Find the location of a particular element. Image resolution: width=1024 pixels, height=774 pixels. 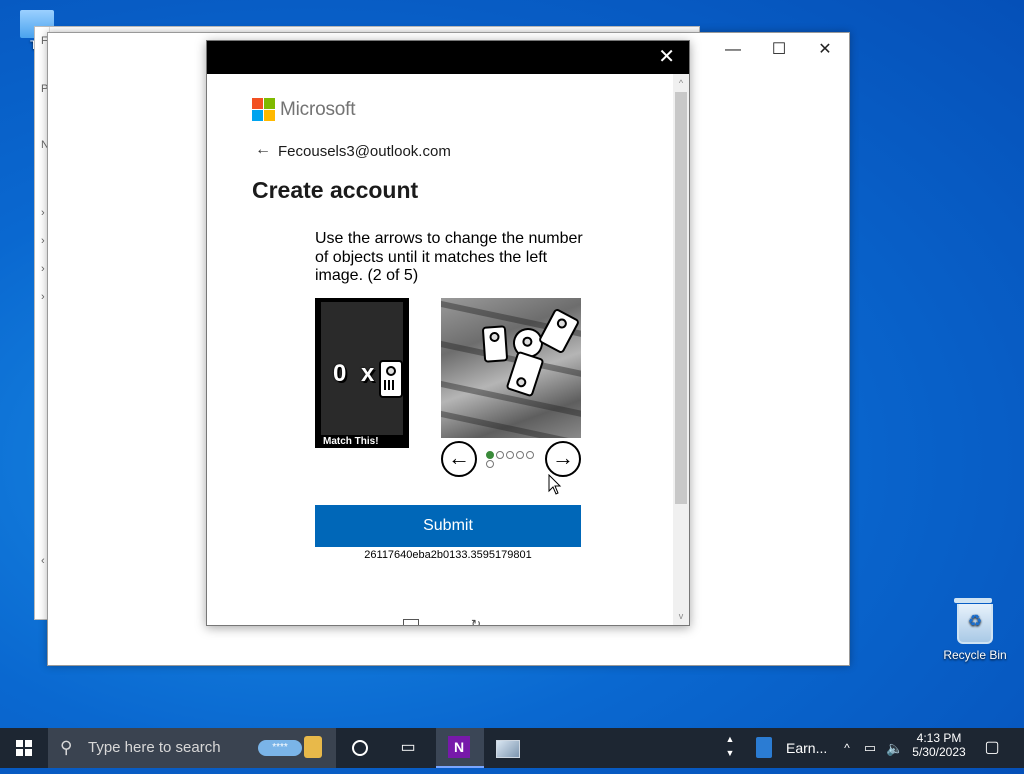

microsoft-logo-icon is located at coordinates (263, 109).